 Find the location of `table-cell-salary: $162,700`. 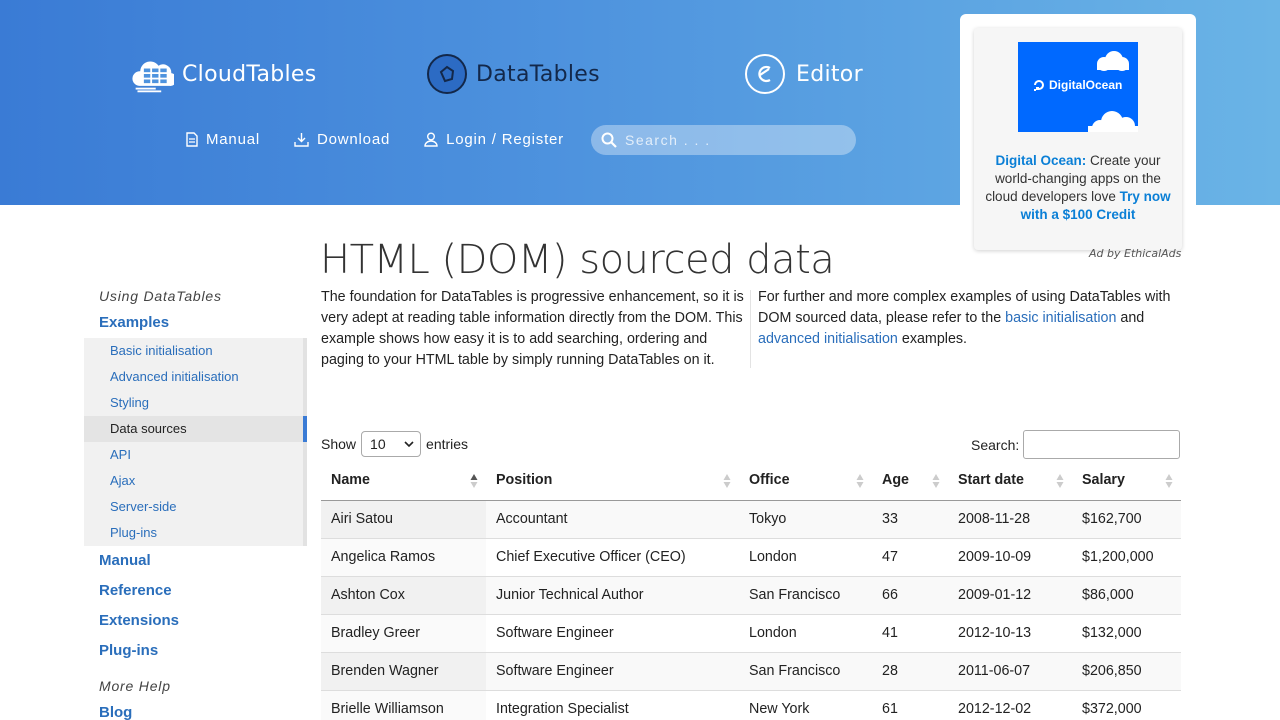

table-cell-salary: $162,700 is located at coordinates (1126, 518).